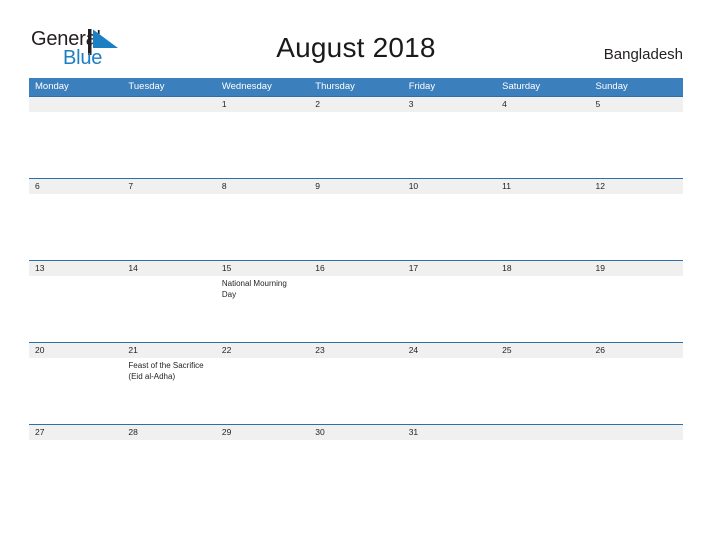  I want to click on day-number: 3, so click(449, 104).